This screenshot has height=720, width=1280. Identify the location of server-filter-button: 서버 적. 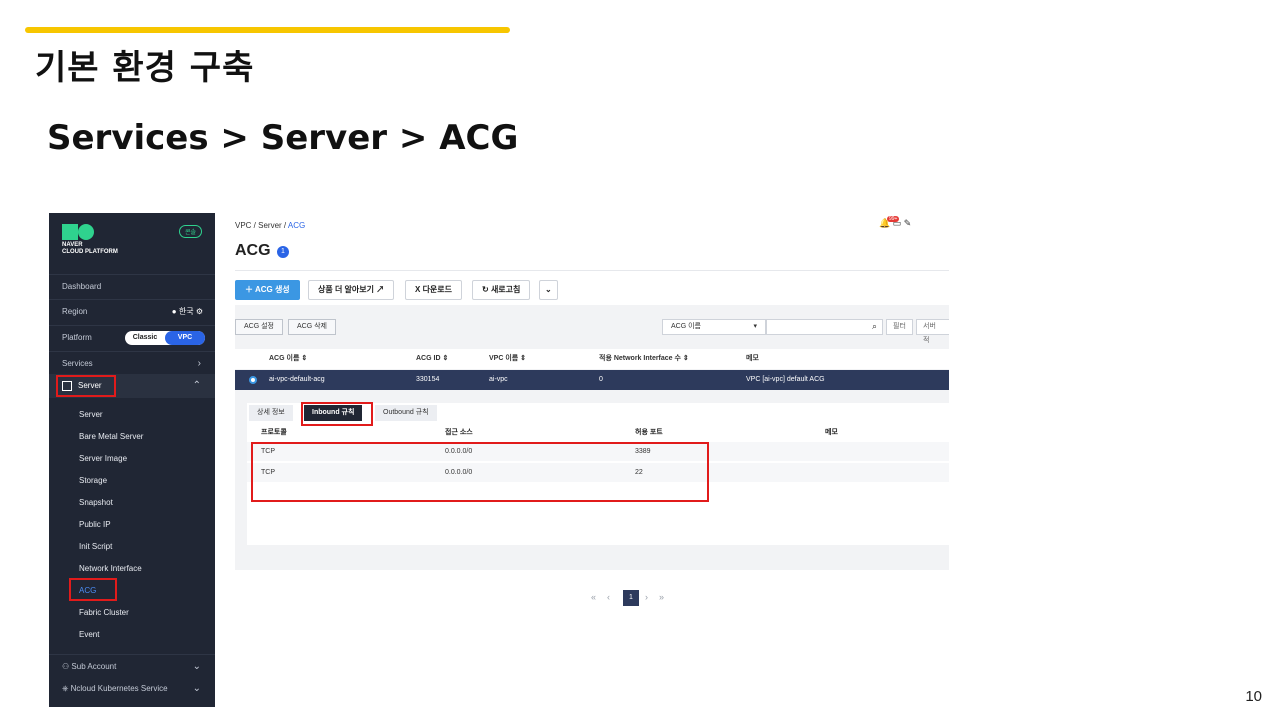
(932, 331).